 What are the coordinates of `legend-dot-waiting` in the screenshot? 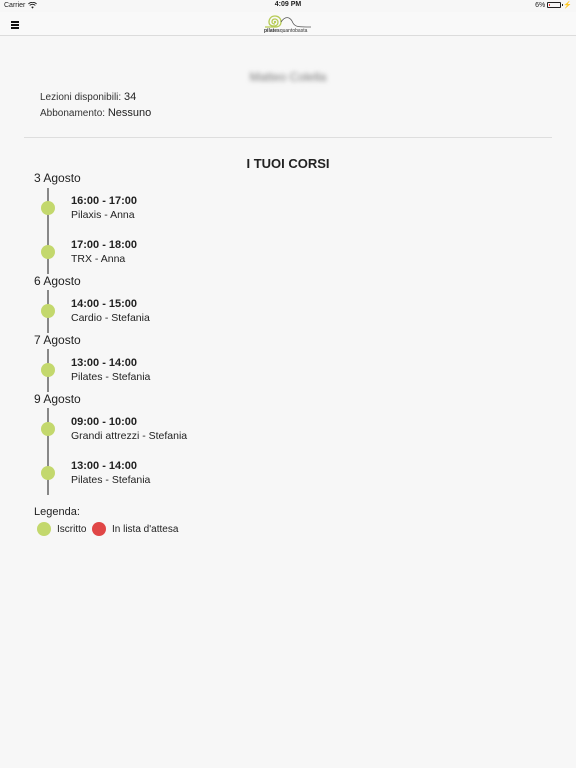 It's located at (99, 529).